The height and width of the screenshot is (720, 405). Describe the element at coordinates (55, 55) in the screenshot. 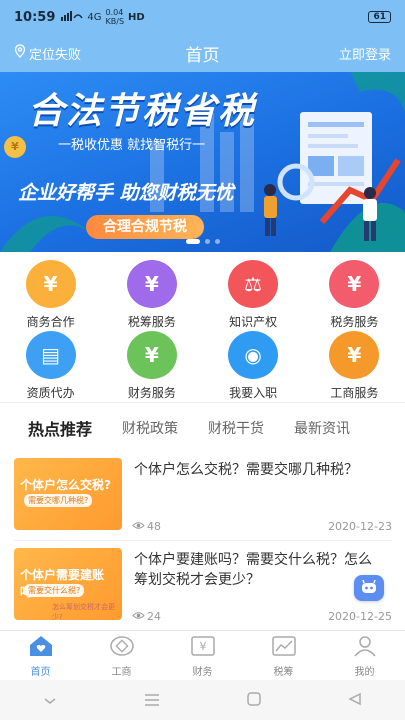

I see `location-label: 定位失败` at that location.